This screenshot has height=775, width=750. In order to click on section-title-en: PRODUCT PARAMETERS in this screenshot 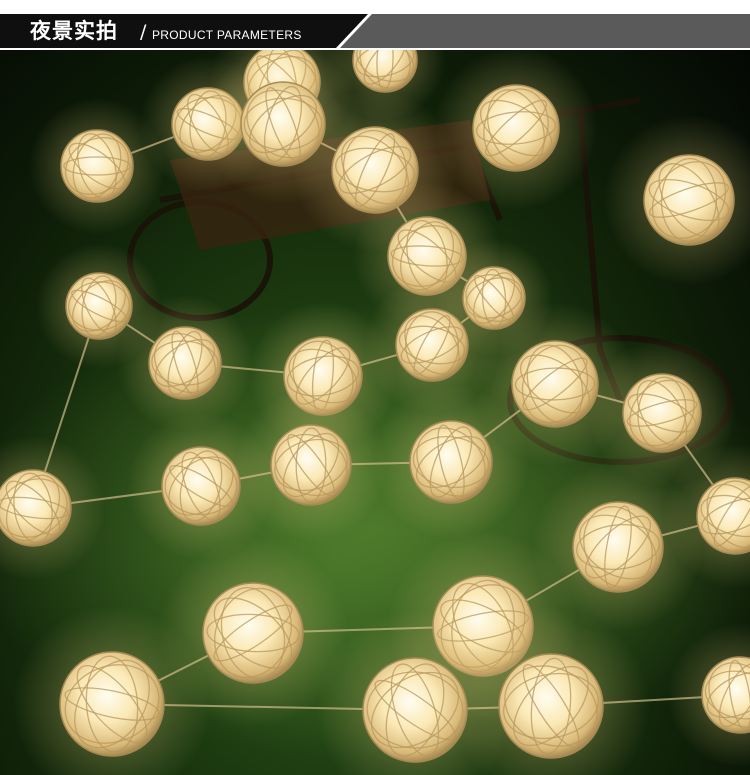, I will do `click(227, 35)`.